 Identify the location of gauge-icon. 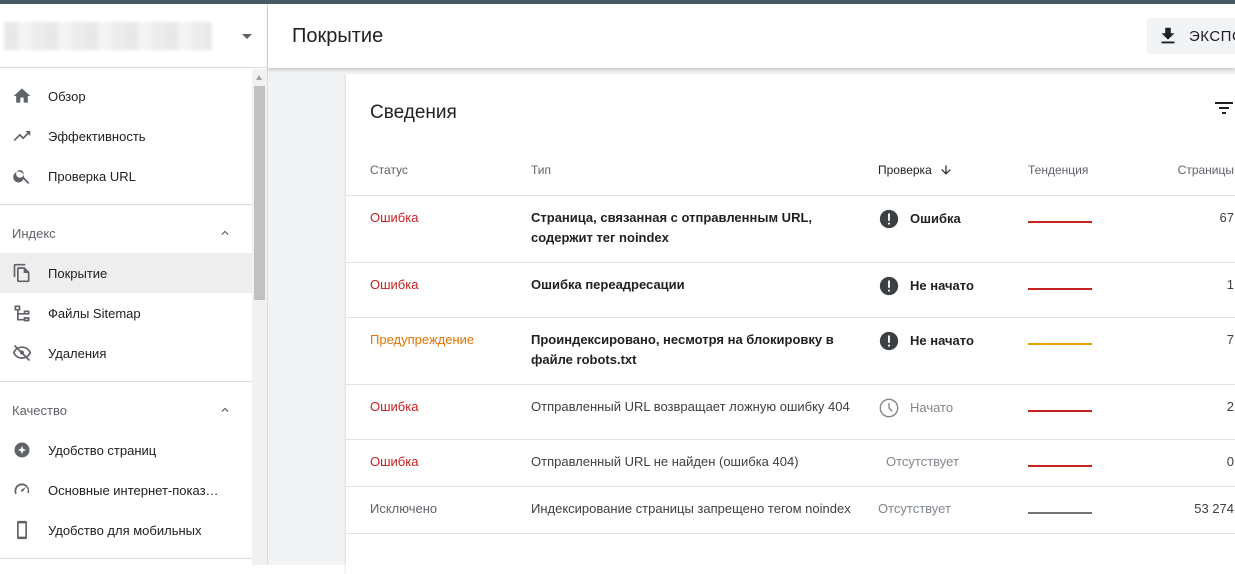
(22, 490).